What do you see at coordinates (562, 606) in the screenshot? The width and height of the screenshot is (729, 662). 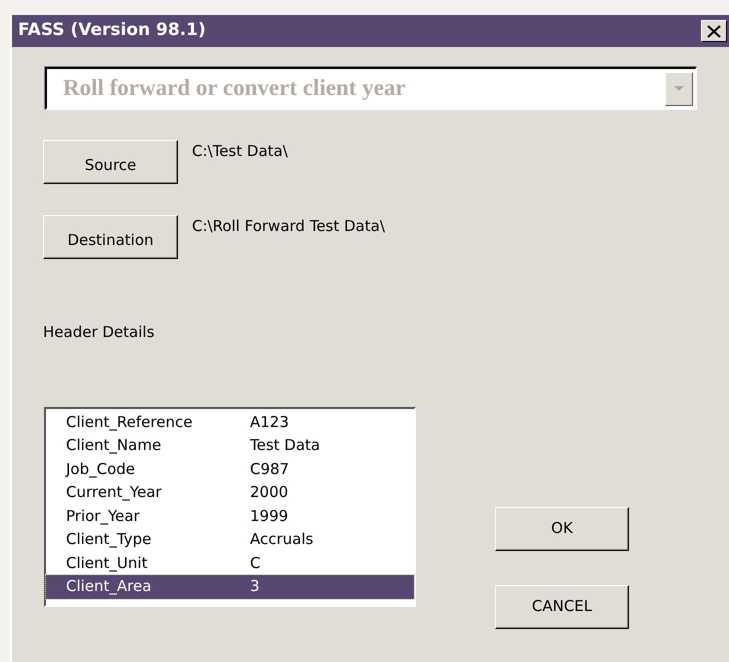 I see `cancel-button: CANCEL` at bounding box center [562, 606].